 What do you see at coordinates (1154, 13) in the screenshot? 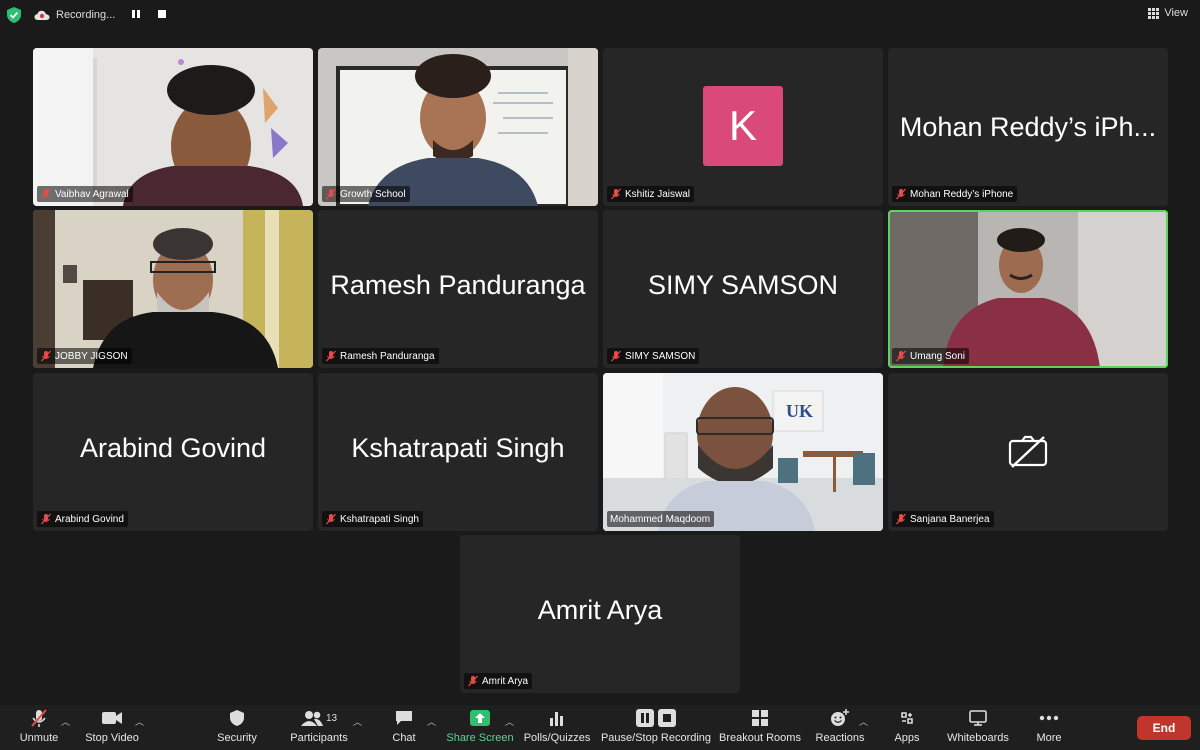
I see `grid-icon` at bounding box center [1154, 13].